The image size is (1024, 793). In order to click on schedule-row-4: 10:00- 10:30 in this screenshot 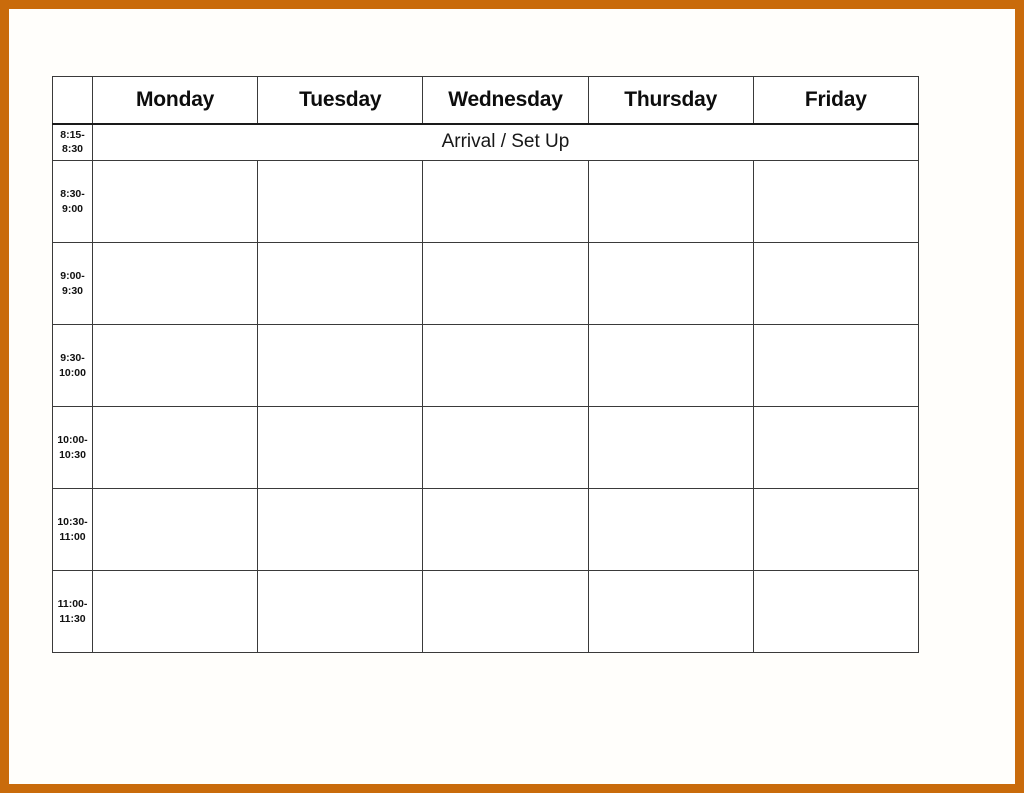, I will do `click(485, 447)`.